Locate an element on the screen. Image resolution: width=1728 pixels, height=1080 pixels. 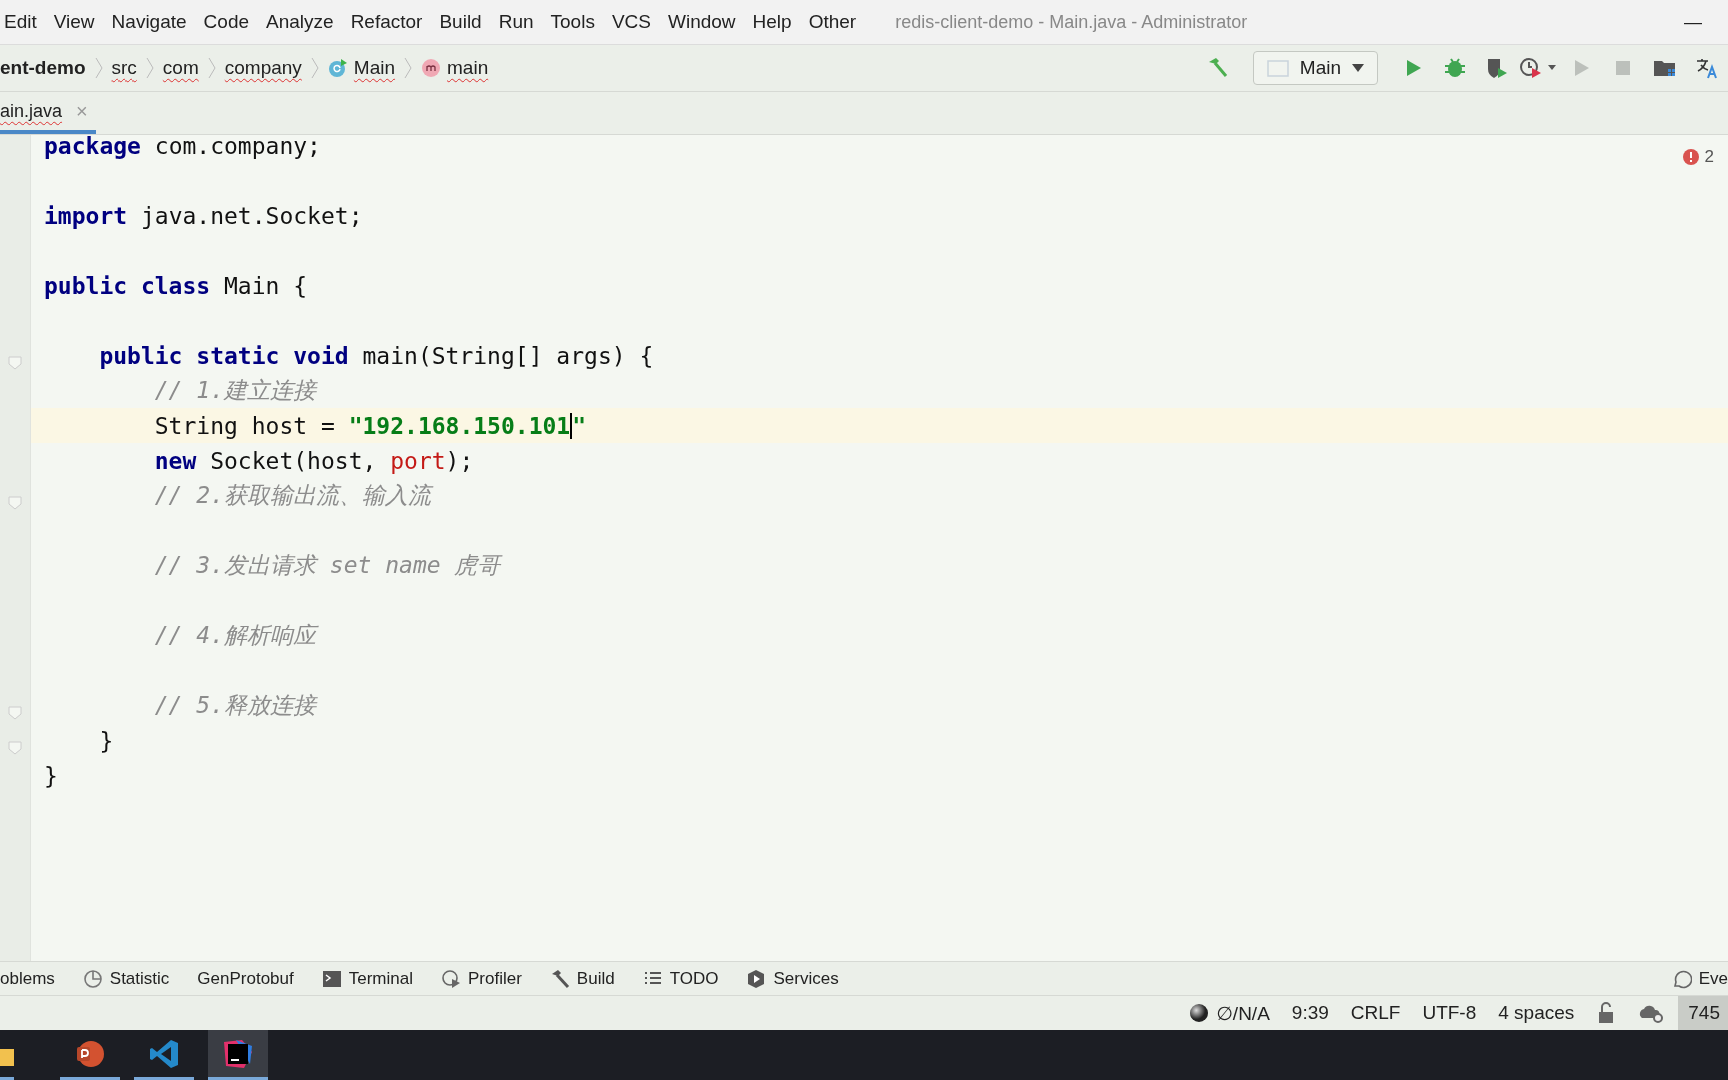
tool-window-tab: Statistic is located at coordinates (139, 978).